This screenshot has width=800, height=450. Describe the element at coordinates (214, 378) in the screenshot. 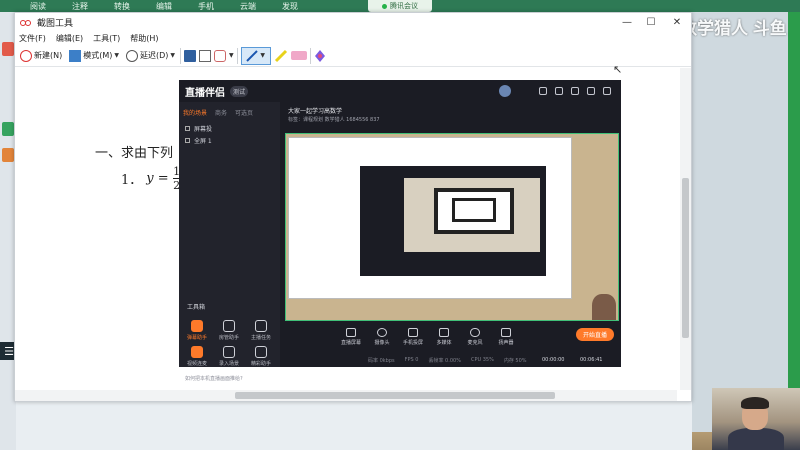

I see `help-tip: 如何把本机直播画面推给?` at that location.